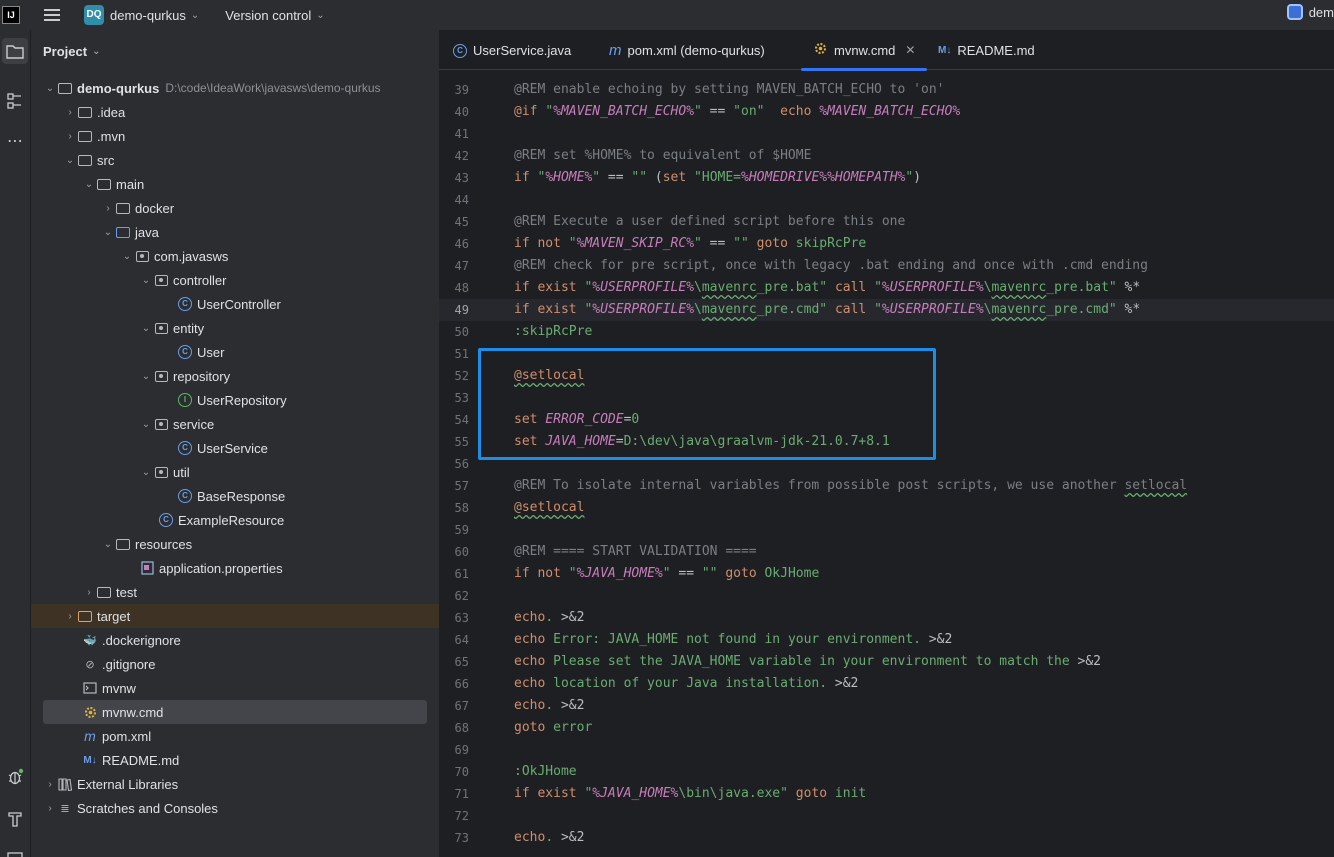  Describe the element at coordinates (461, 838) in the screenshot. I see `line-number: 73` at that location.